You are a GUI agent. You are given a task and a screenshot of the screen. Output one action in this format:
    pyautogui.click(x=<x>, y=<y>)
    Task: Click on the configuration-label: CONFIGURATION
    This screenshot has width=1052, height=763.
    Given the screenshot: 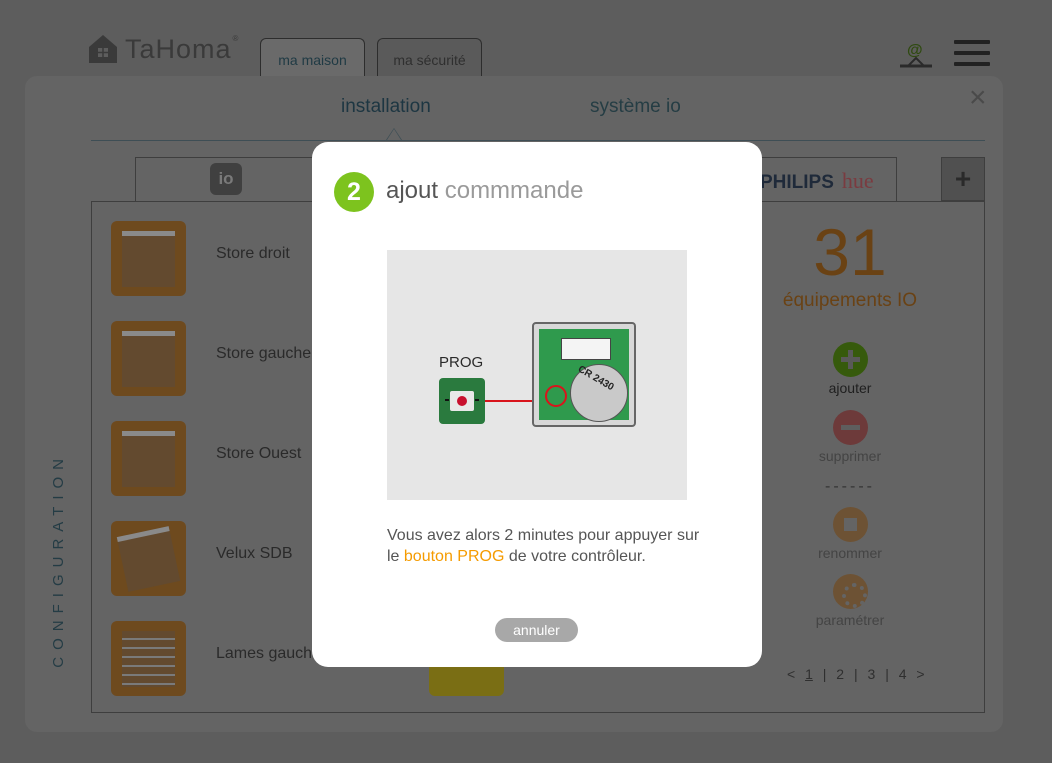 What is the action you would take?
    pyautogui.click(x=58, y=560)
    